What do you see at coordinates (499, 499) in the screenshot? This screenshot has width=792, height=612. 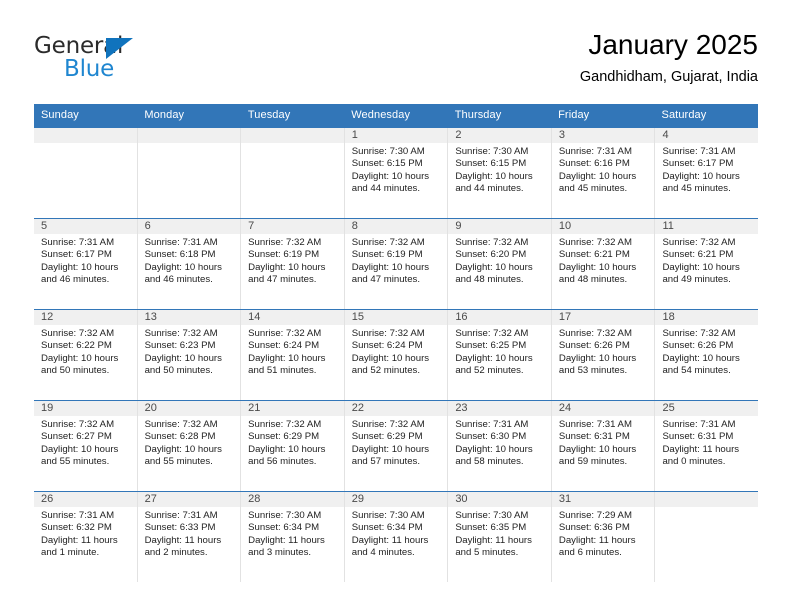 I see `day-number: 30` at bounding box center [499, 499].